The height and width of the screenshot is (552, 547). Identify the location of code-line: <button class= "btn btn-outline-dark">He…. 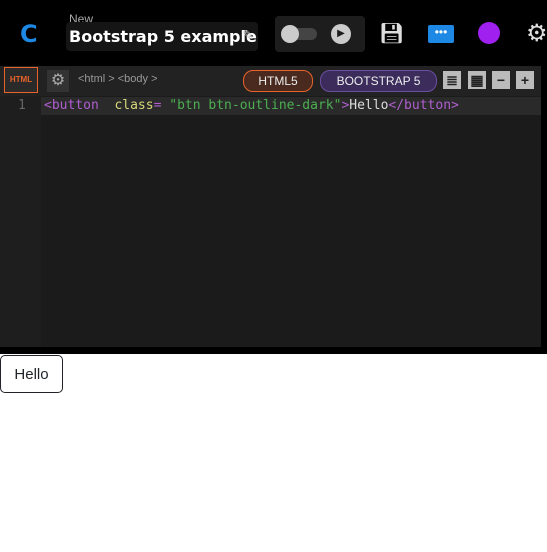
(292, 106).